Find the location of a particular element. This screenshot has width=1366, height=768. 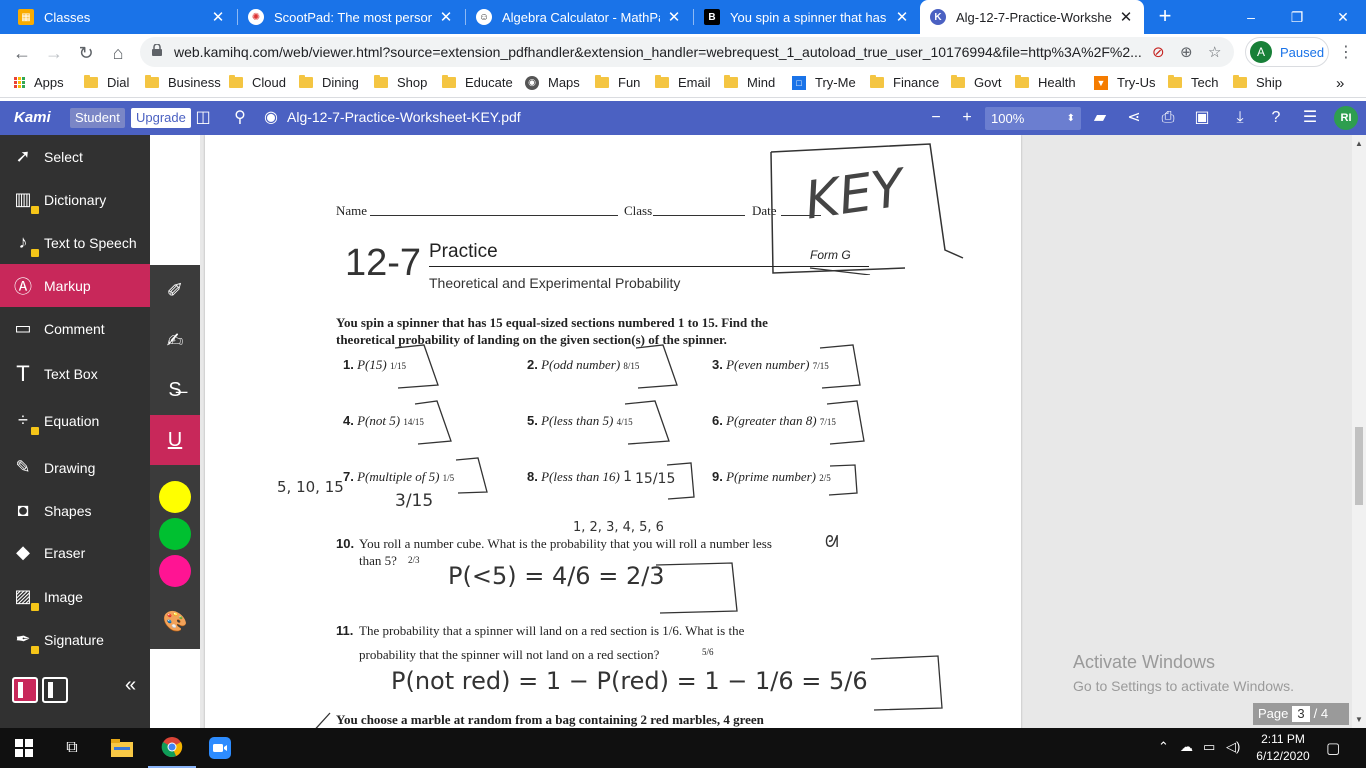

zoom-app-icon is located at coordinates (220, 748).